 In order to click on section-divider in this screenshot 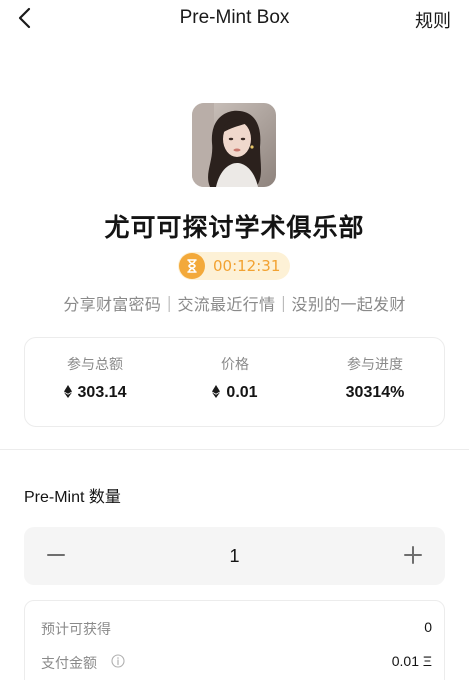, I will do `click(234, 449)`.